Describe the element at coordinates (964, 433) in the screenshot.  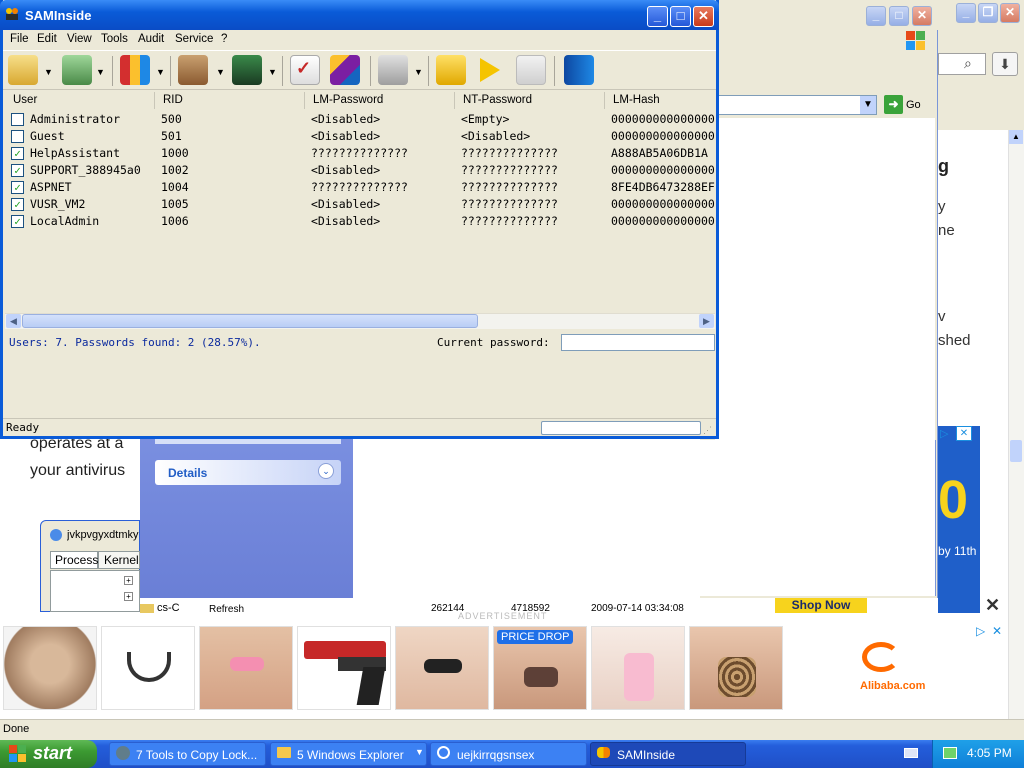
I see `ad-close-icon: ✕` at that location.